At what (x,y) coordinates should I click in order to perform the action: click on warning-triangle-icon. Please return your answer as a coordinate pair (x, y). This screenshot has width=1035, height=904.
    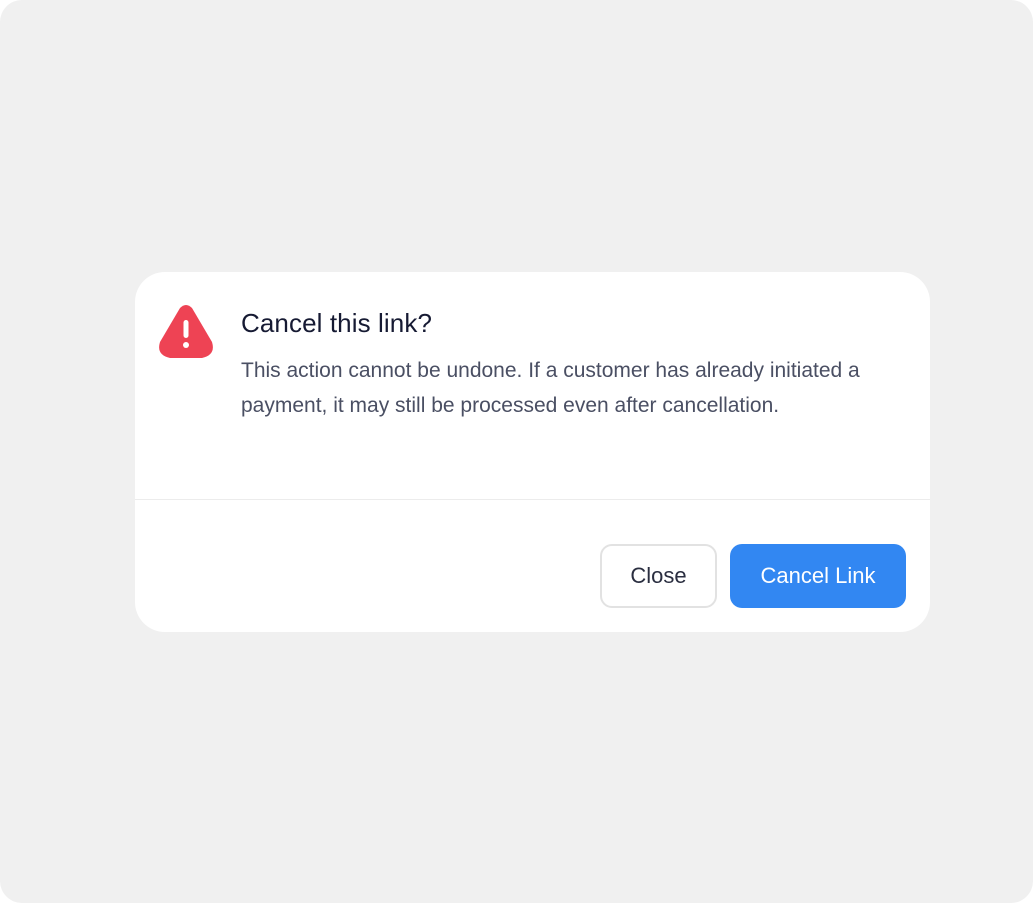
    Looking at the image, I should click on (186, 331).